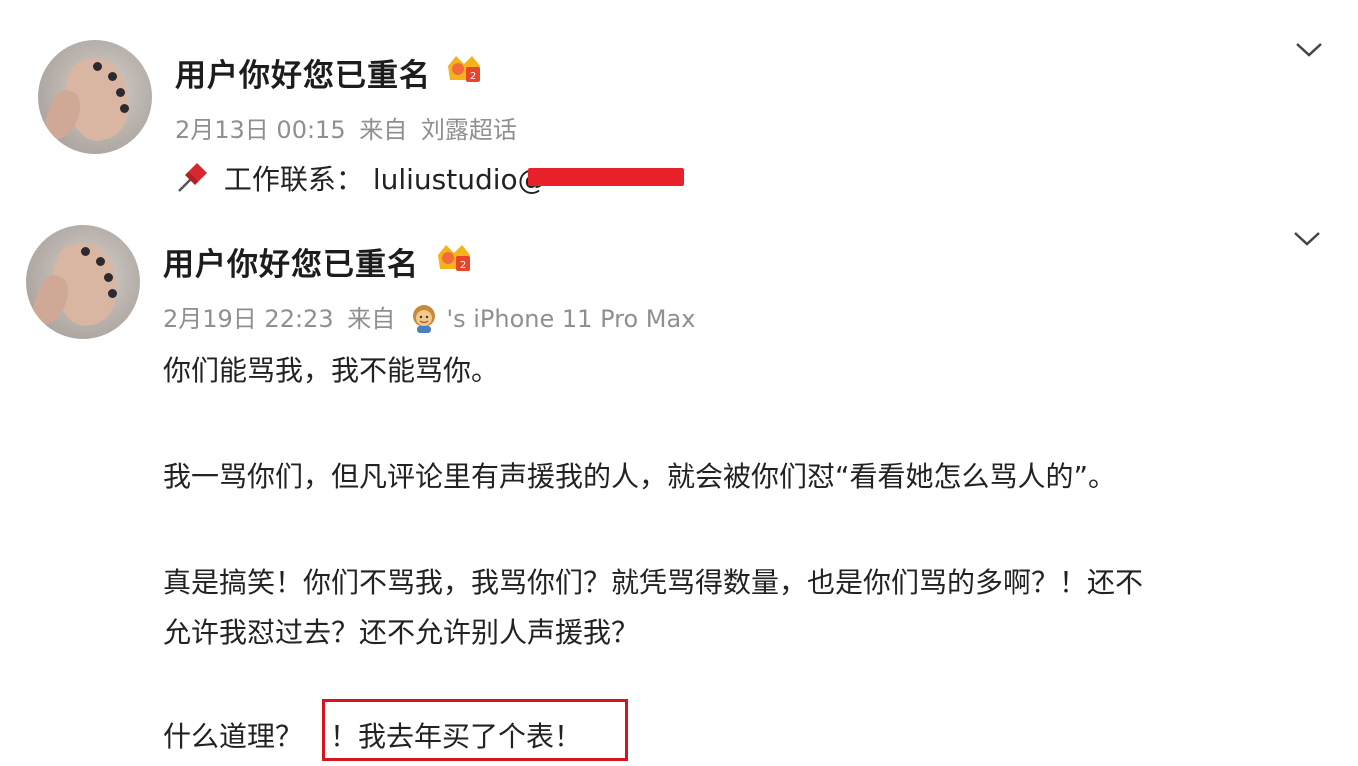 Image resolution: width=1358 pixels, height=766 pixels. What do you see at coordinates (349, 127) in the screenshot?
I see `post-meta: 2月13日 00:15 来自 刘露超话` at bounding box center [349, 127].